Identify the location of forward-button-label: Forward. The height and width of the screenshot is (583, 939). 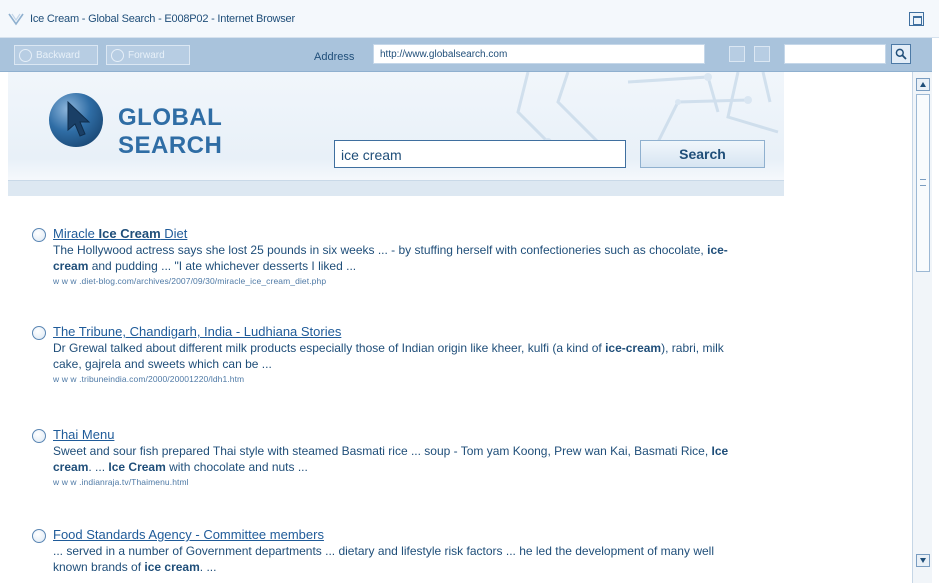
(146, 55).